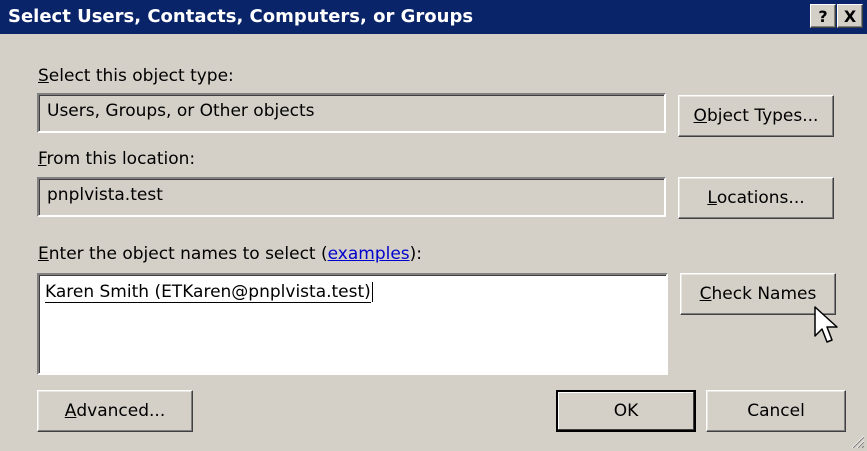  I want to click on resize-grip-icon, so click(857, 441).